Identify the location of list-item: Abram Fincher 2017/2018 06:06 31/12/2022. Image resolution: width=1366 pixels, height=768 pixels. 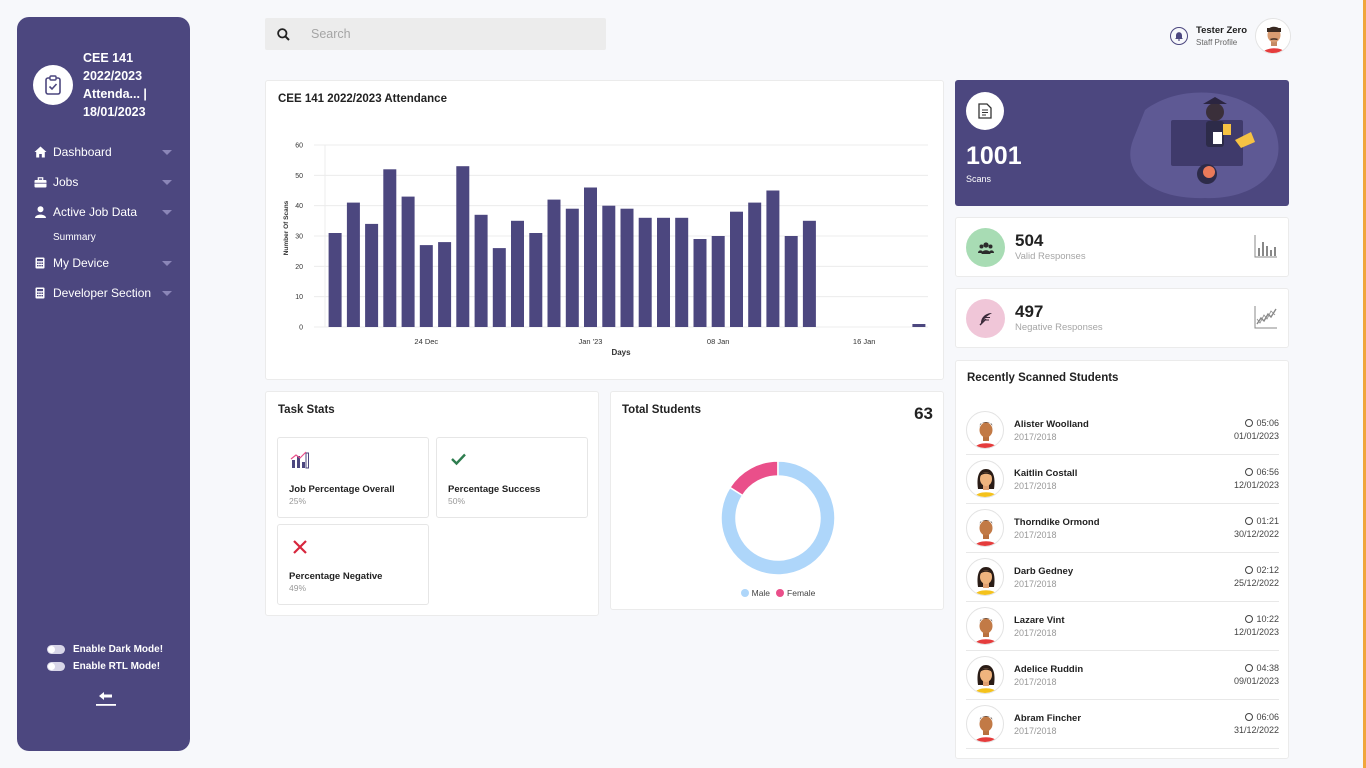
(1122, 724).